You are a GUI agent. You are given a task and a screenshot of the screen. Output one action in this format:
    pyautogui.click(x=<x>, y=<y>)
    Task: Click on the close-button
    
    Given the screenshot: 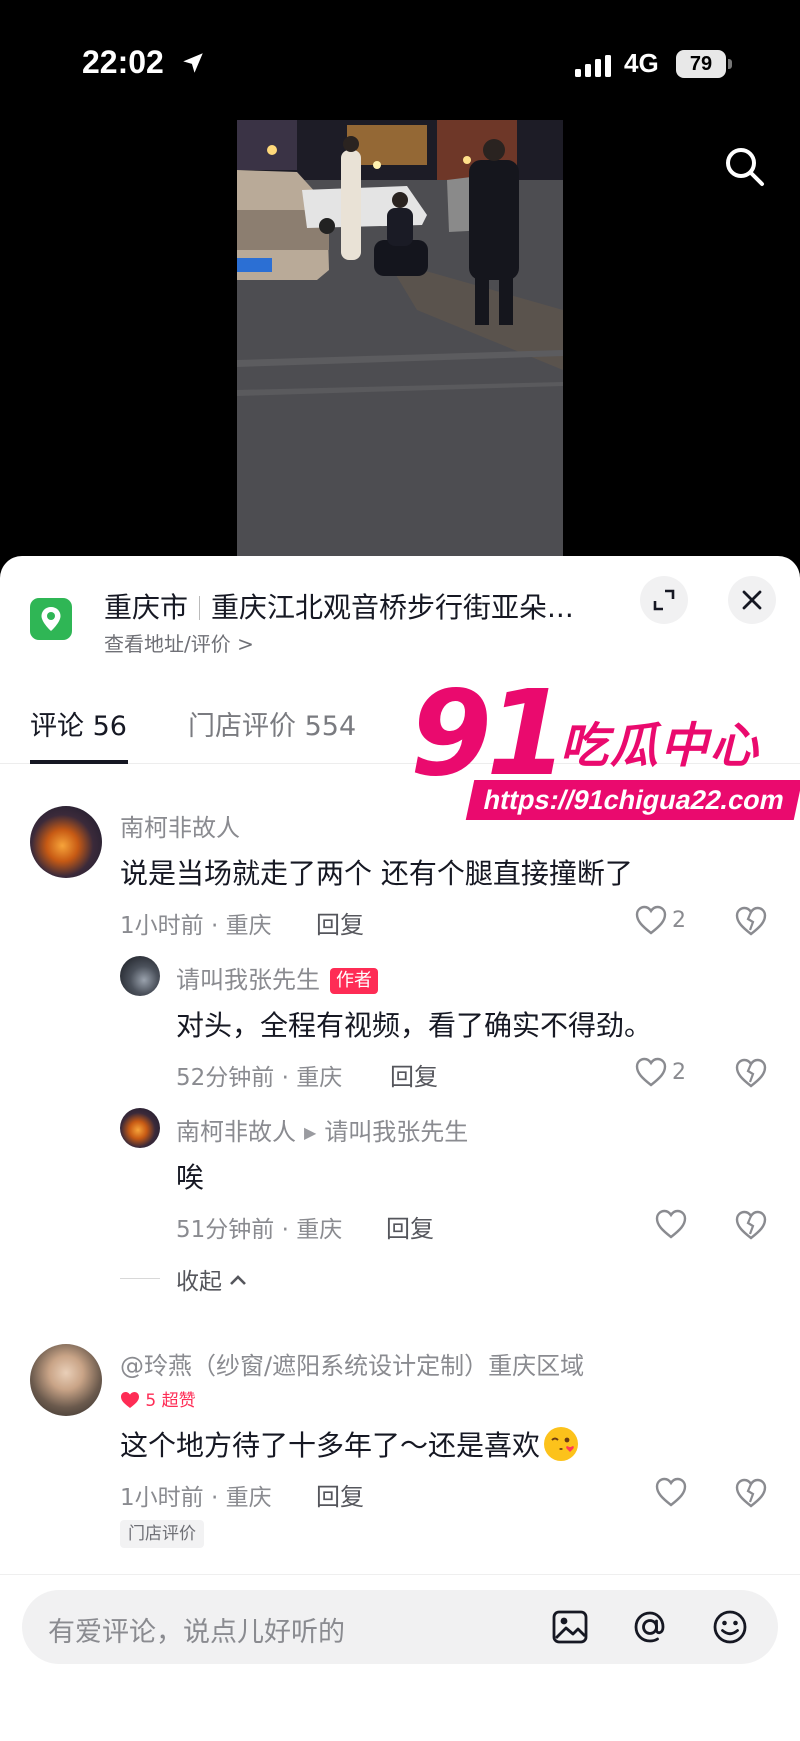 What is the action you would take?
    pyautogui.click(x=752, y=600)
    